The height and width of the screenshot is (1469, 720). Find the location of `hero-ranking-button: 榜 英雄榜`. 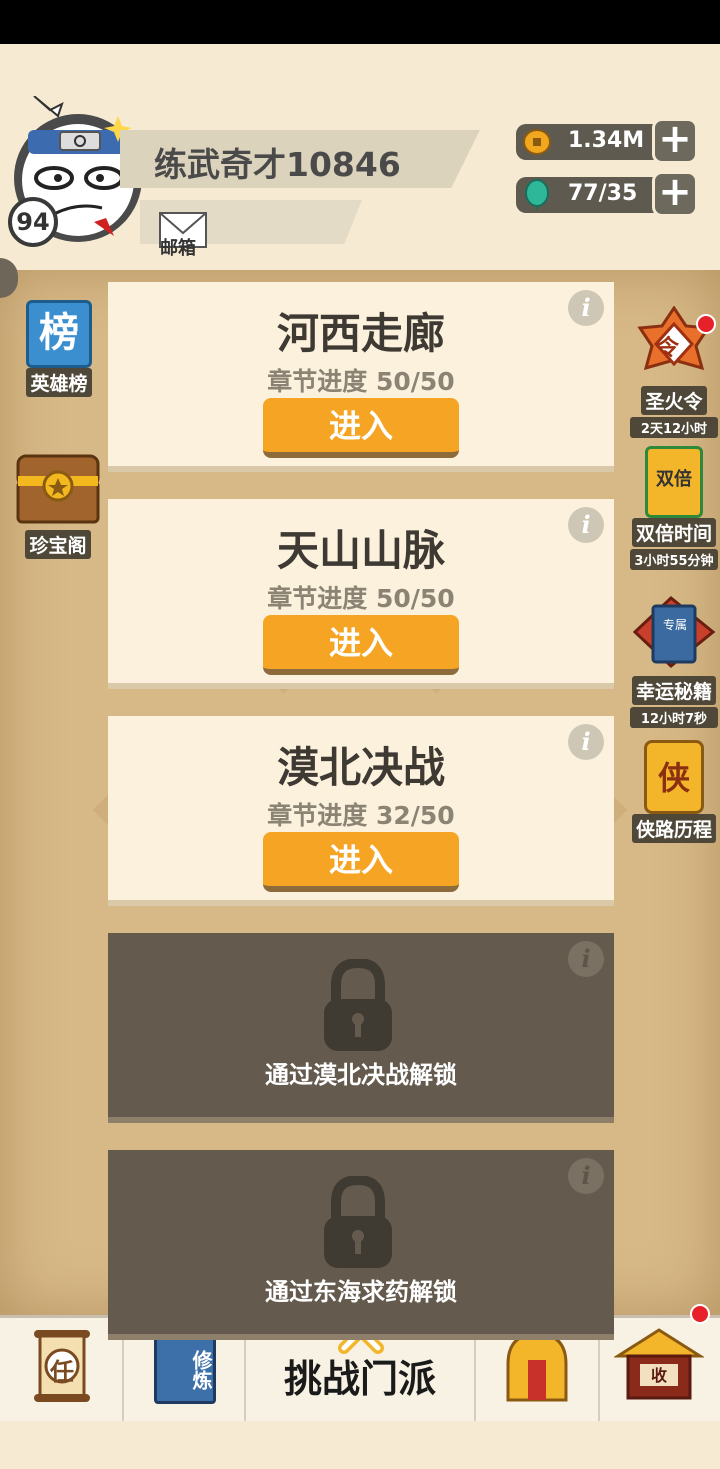

hero-ranking-button: 榜 英雄榜 is located at coordinates (59, 348).